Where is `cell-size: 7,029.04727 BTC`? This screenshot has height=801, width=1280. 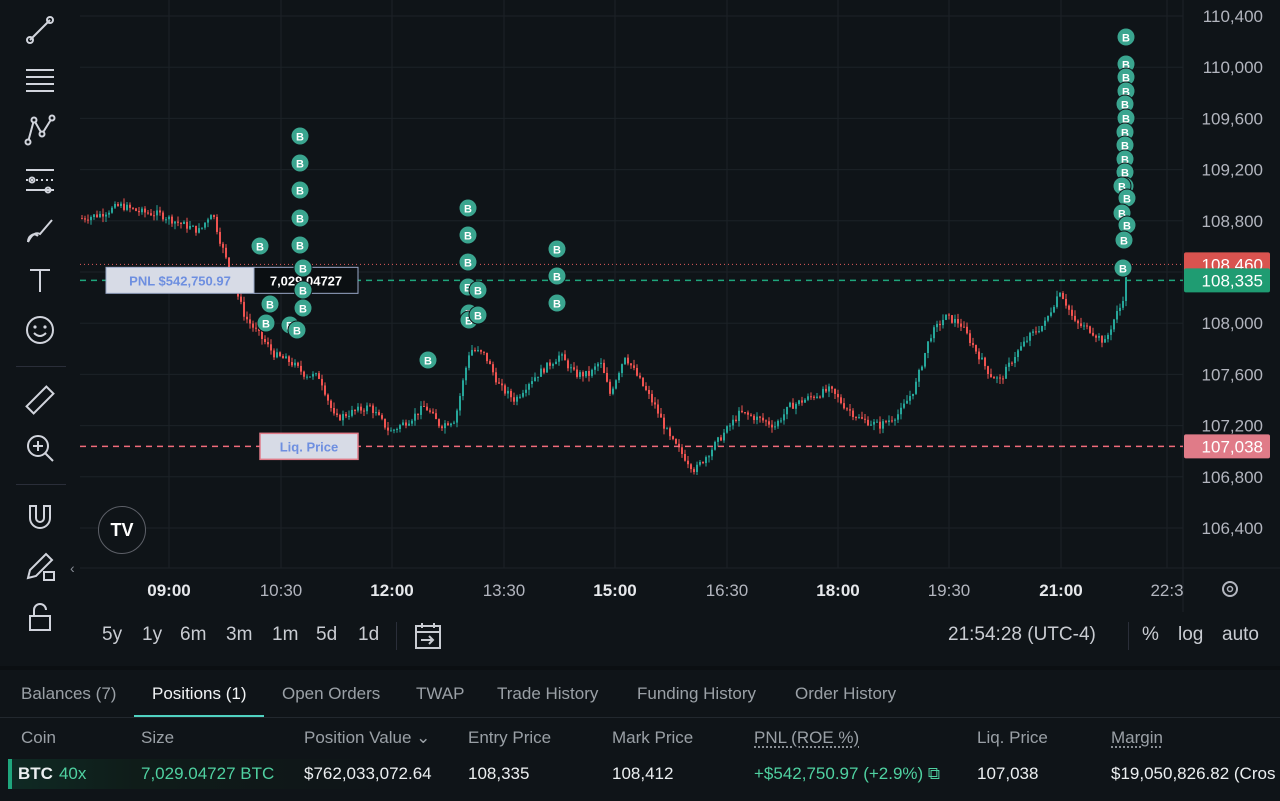
cell-size: 7,029.04727 BTC is located at coordinates (208, 773).